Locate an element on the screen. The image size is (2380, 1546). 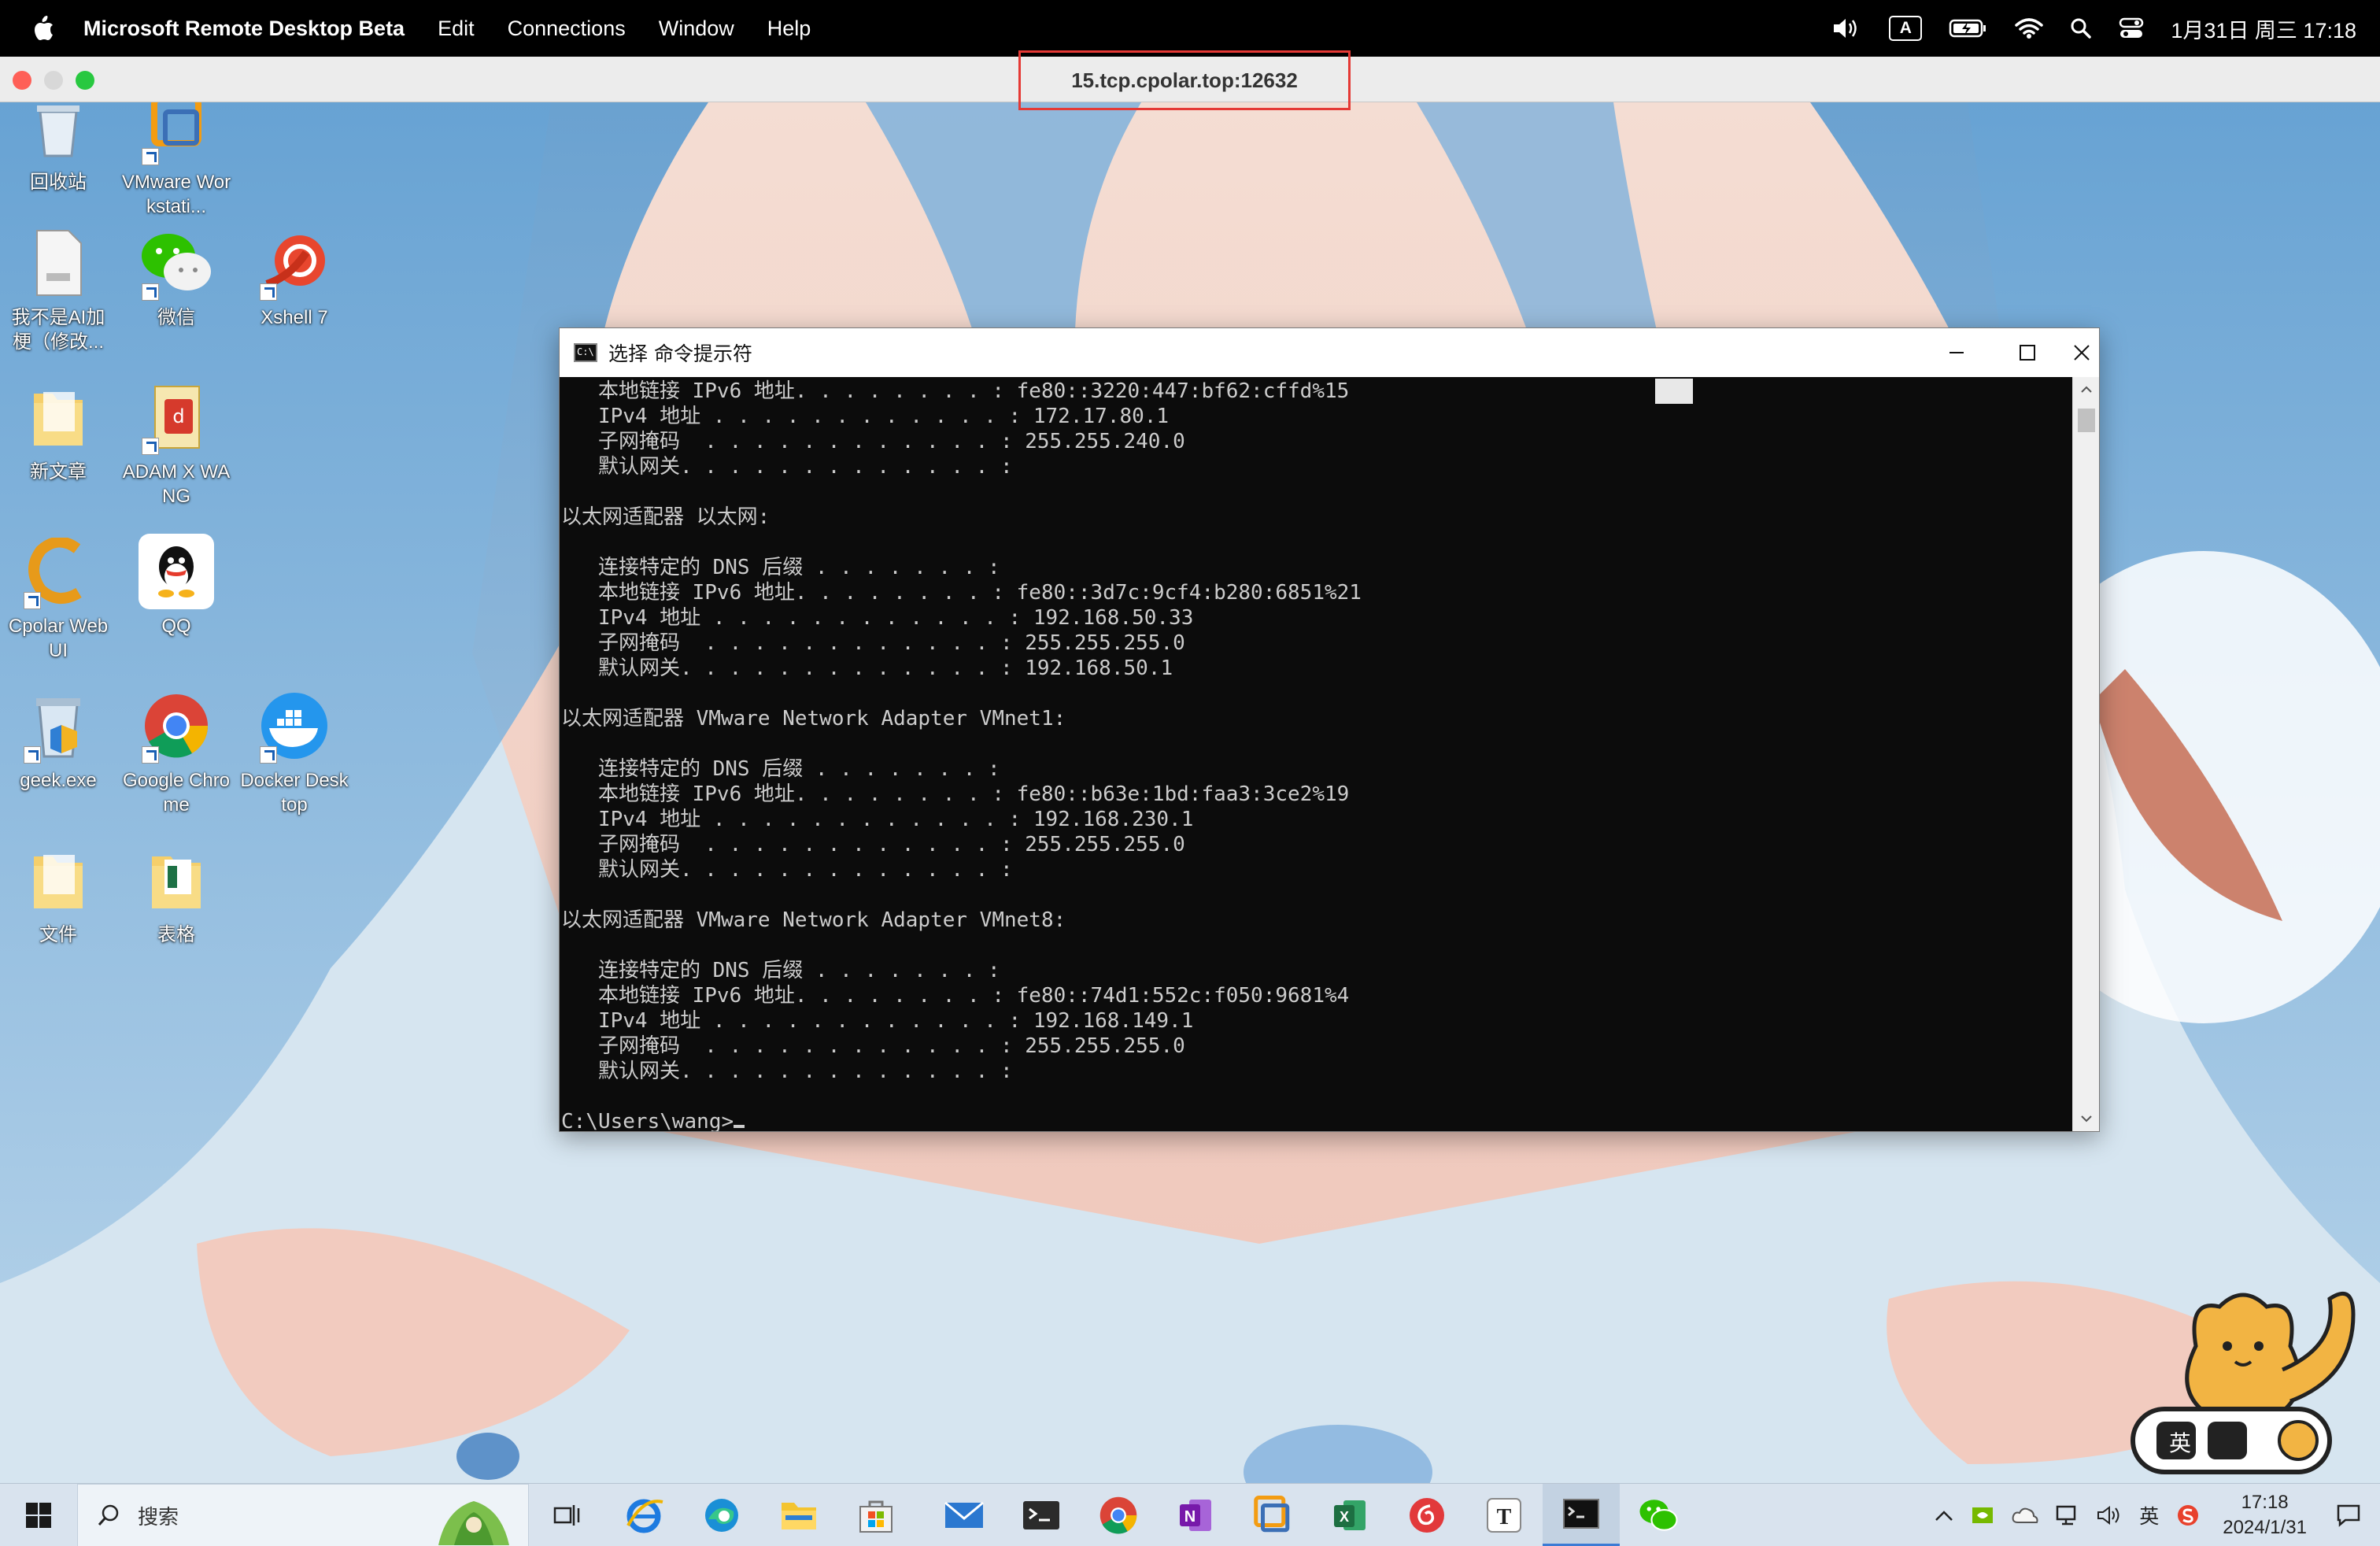
xshell-icon is located at coordinates (294, 263).